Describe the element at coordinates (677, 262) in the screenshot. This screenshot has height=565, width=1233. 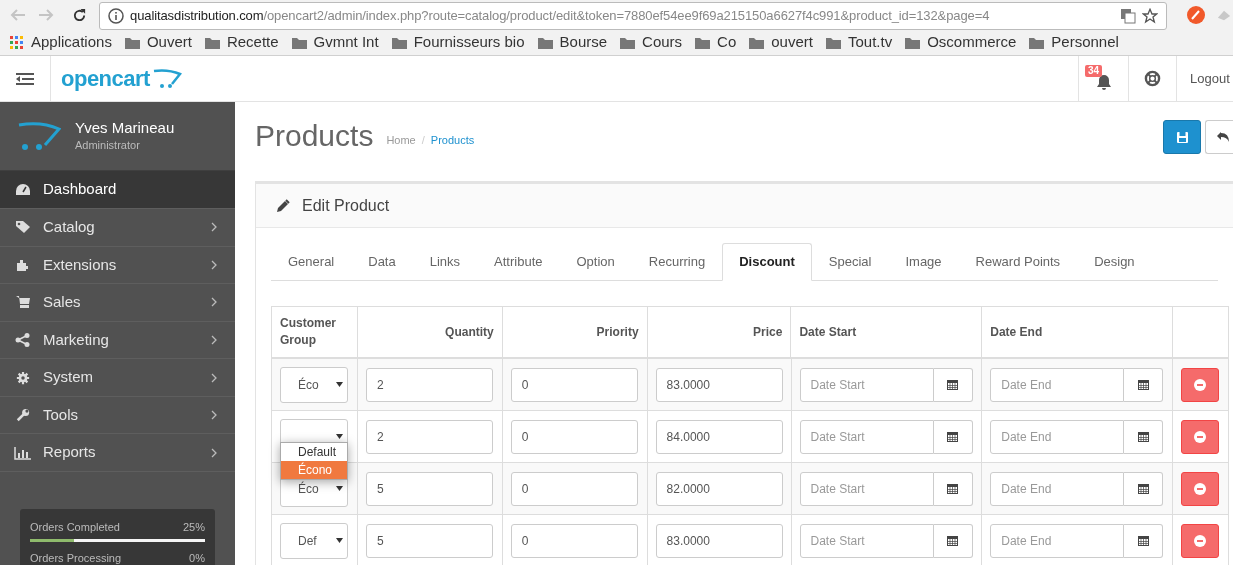
I see `tab: Recurring` at that location.